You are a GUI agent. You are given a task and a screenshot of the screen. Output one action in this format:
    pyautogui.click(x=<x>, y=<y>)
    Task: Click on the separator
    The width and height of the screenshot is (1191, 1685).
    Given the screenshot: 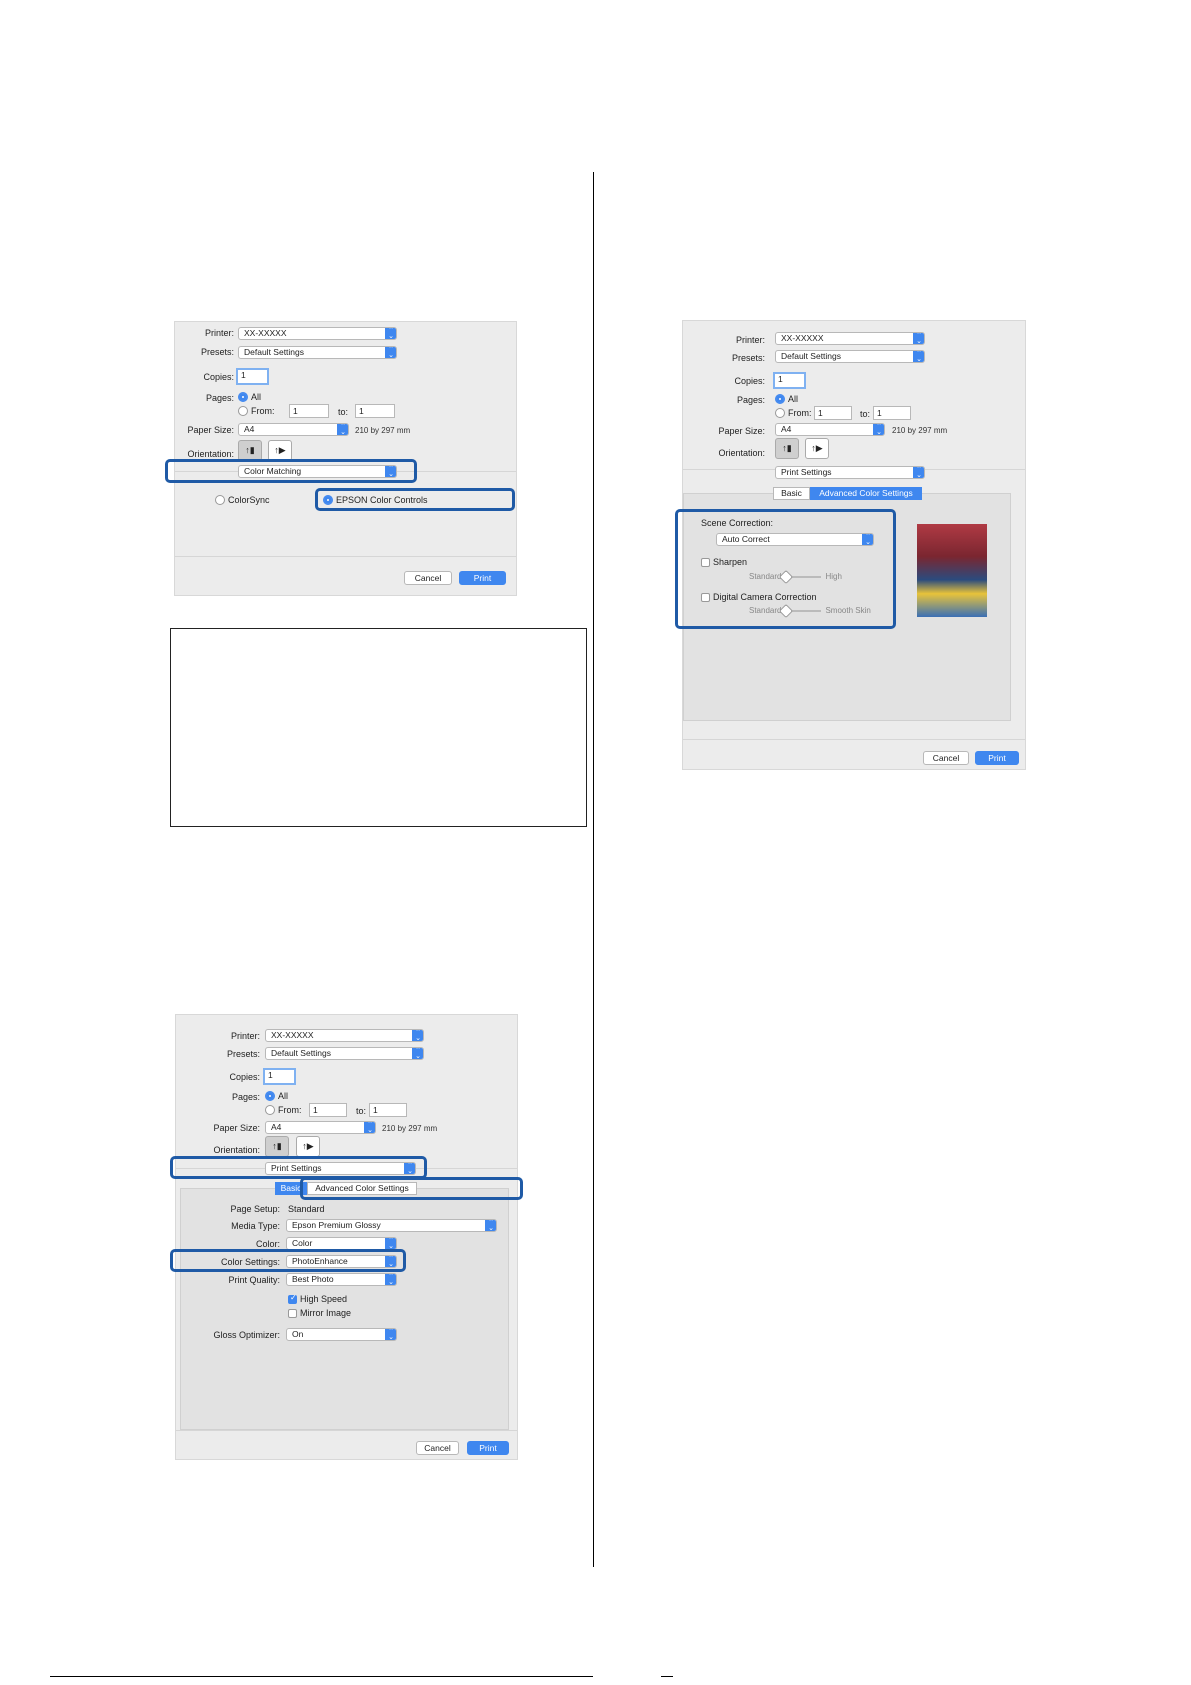 What is the action you would take?
    pyautogui.click(x=345, y=556)
    